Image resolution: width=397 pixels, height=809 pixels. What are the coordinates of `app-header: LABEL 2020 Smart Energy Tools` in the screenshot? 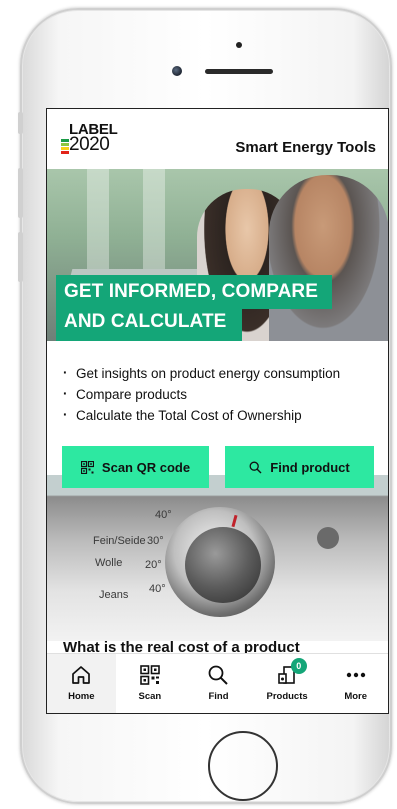 It's located at (217, 139).